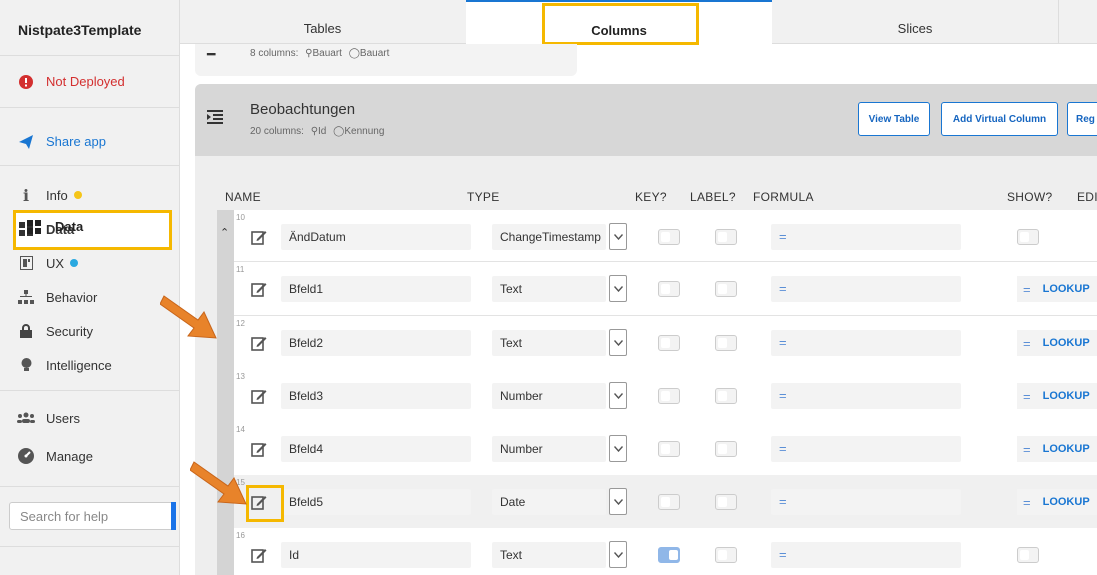 This screenshot has height=575, width=1097. Describe the element at coordinates (89, 331) in the screenshot. I see `sidebar-item-security: Security` at that location.